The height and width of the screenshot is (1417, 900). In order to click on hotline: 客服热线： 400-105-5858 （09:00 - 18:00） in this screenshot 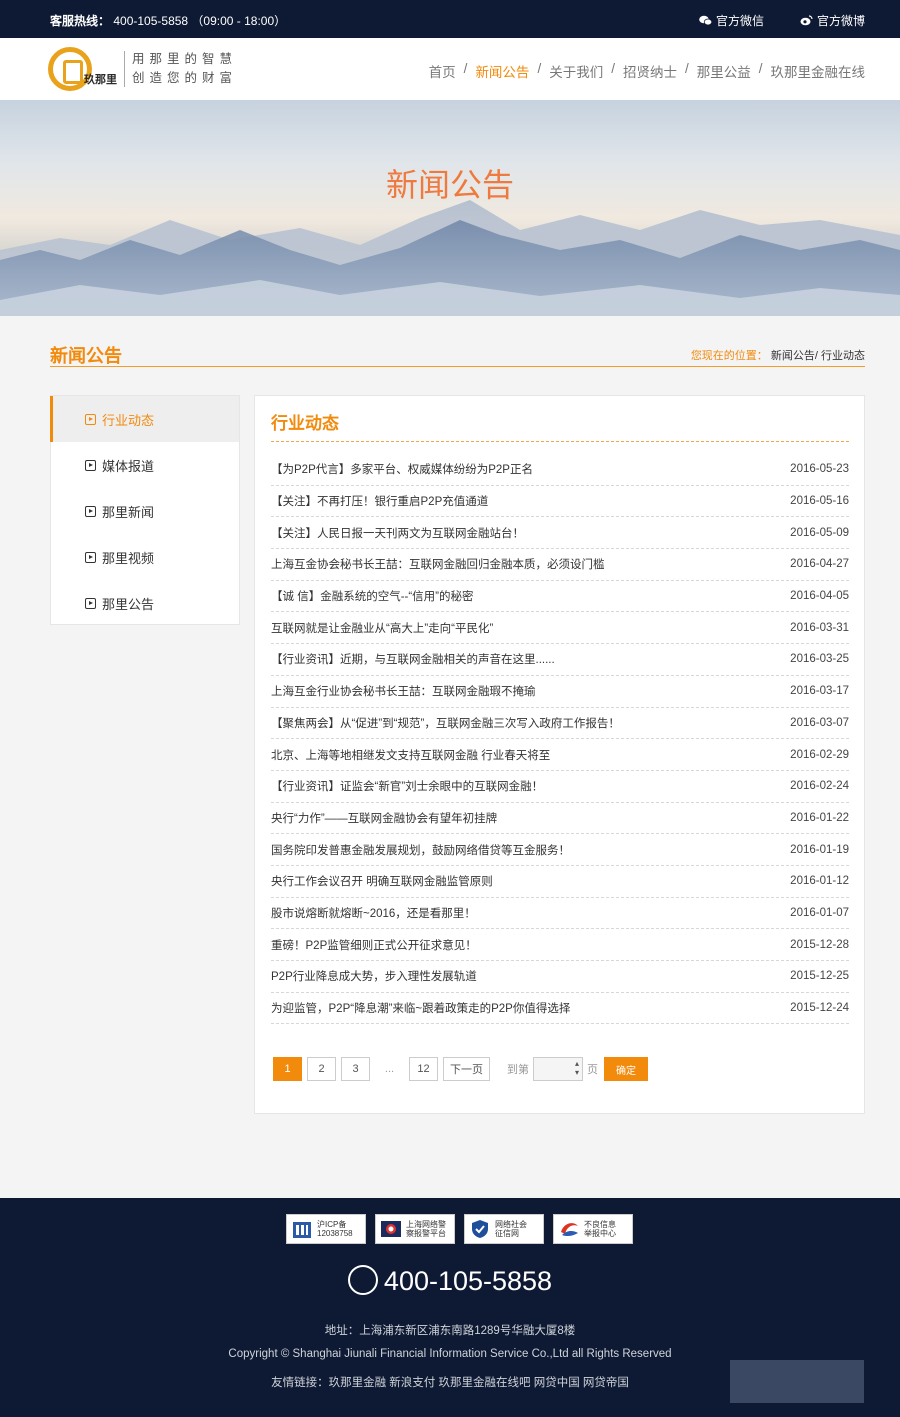, I will do `click(168, 20)`.